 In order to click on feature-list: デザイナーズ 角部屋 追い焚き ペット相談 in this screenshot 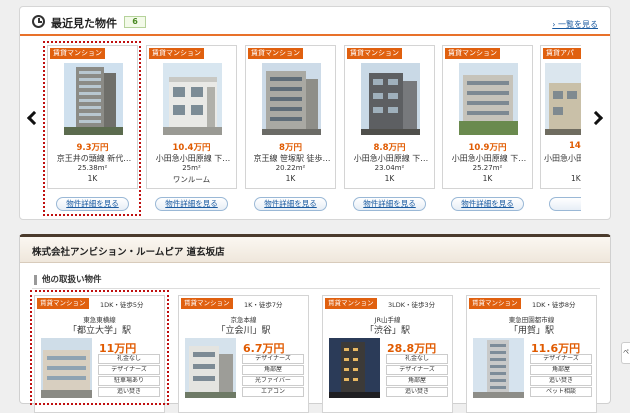, I will do `click(561, 376)`.